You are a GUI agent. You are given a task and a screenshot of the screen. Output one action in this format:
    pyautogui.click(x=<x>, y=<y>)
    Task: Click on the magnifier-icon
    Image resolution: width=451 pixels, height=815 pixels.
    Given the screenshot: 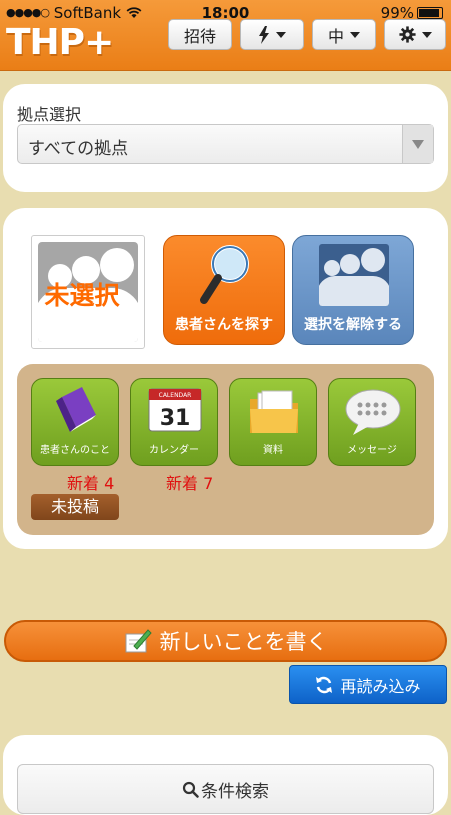 What is the action you would take?
    pyautogui.click(x=224, y=274)
    